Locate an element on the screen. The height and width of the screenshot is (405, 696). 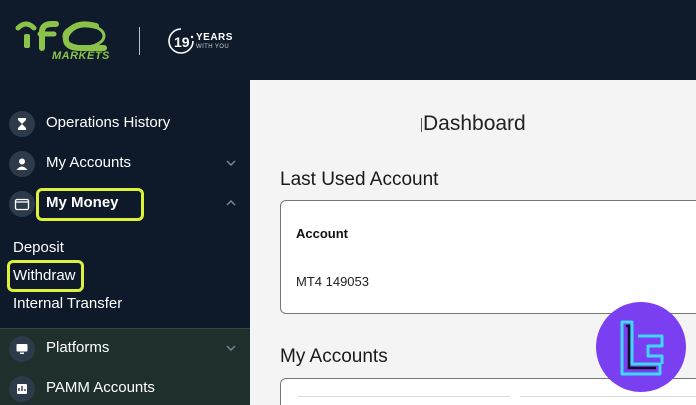
sidebar-subitem-internal-transfer: Internal Transfer is located at coordinates (67, 303).